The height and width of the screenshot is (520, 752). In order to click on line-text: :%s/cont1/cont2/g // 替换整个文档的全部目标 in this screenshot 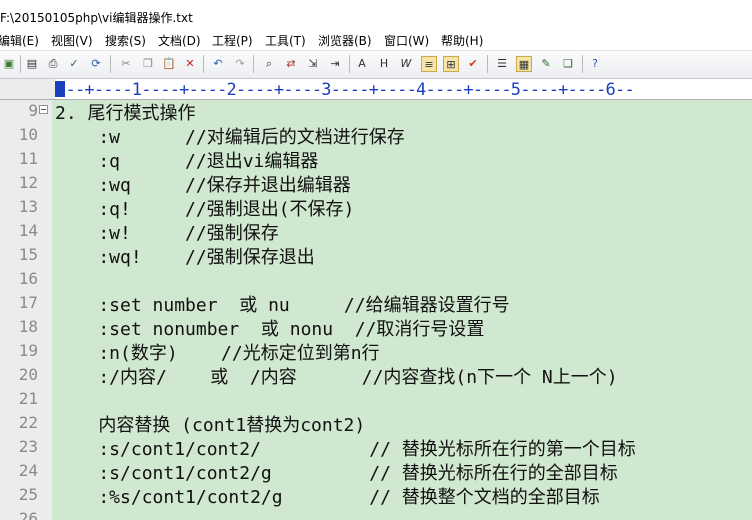, I will do `click(327, 497)`.